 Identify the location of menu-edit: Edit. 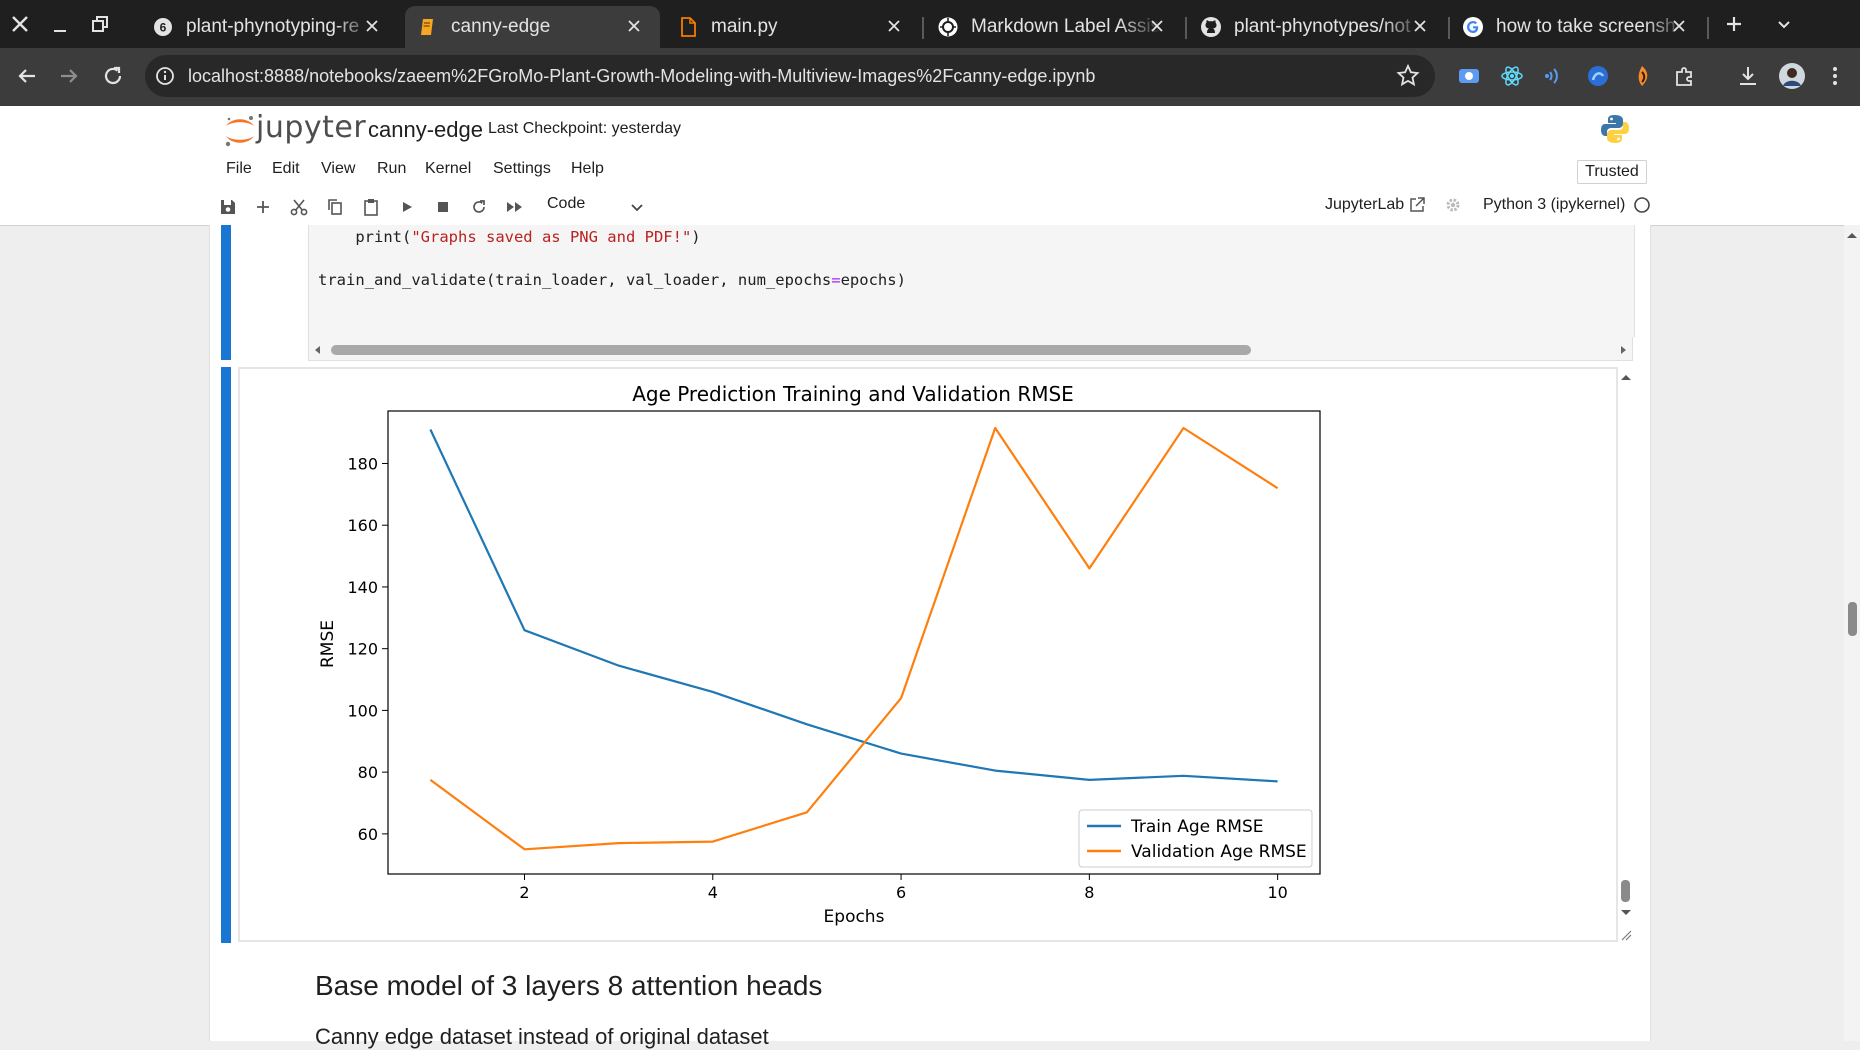
(286, 169).